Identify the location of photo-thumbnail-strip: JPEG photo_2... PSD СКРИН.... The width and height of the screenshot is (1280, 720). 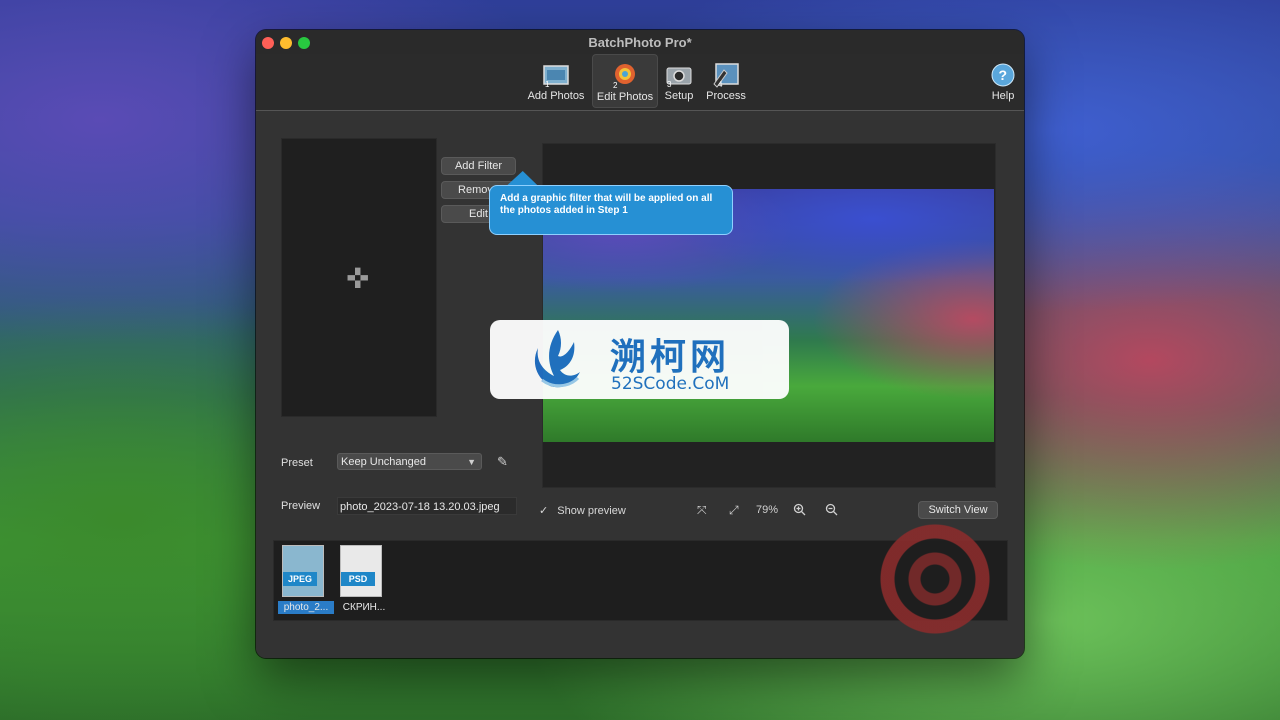
(640, 579).